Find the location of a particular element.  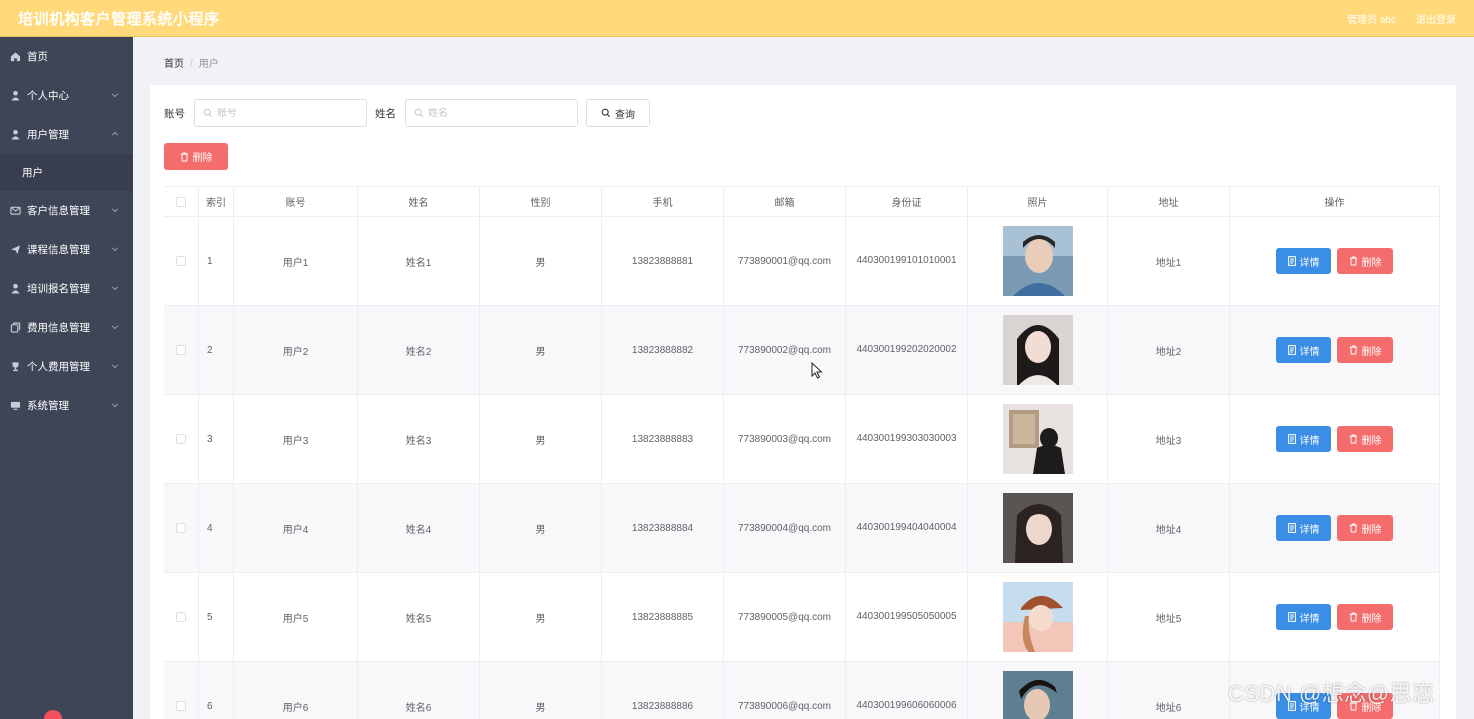

name-search-box is located at coordinates (491, 113).